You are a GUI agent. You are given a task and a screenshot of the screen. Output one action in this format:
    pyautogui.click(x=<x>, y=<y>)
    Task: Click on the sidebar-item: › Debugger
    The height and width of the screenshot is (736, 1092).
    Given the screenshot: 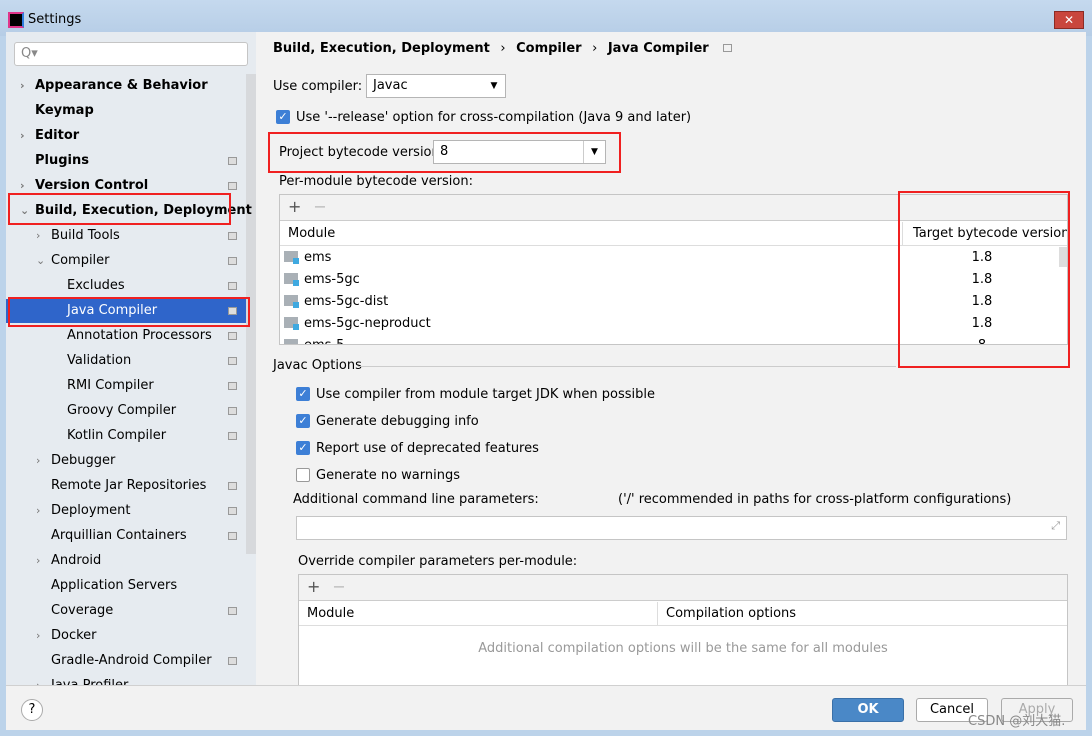 What is the action you would take?
    pyautogui.click(x=126, y=461)
    